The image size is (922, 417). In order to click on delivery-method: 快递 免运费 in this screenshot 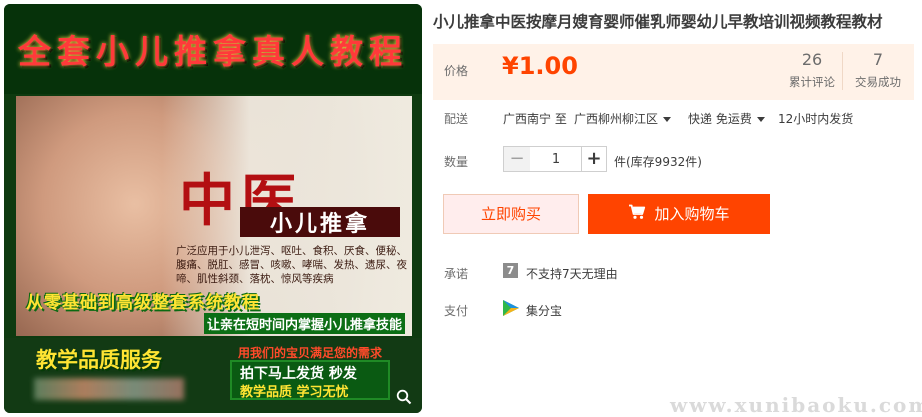, I will do `click(720, 119)`.